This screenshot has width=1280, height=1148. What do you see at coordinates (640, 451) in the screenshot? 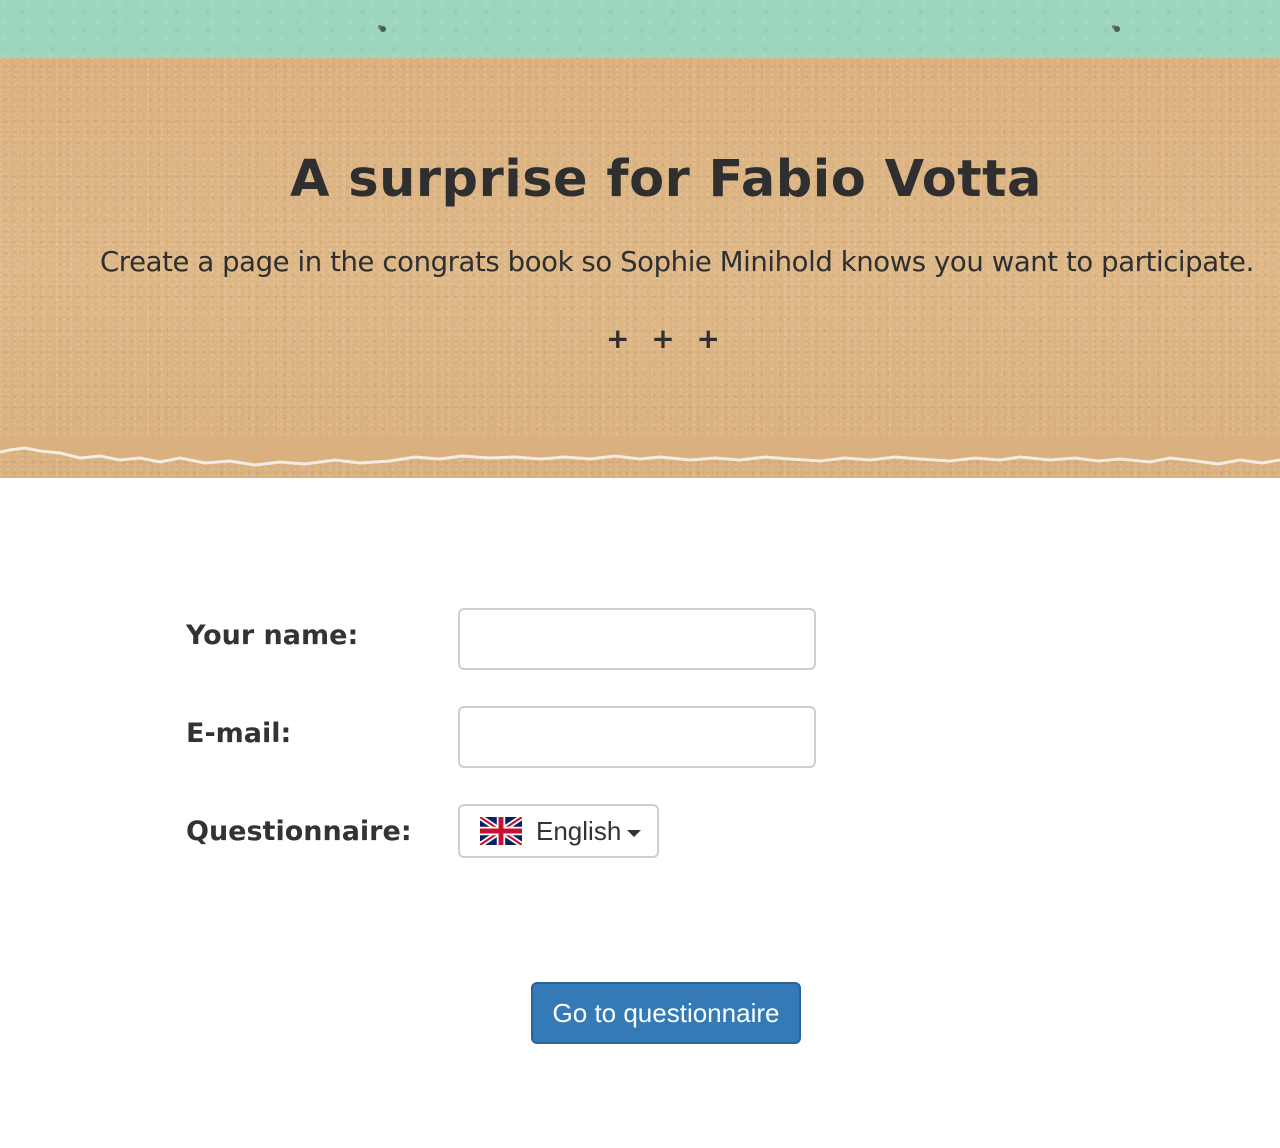
I see `torn-paper-edge` at bounding box center [640, 451].